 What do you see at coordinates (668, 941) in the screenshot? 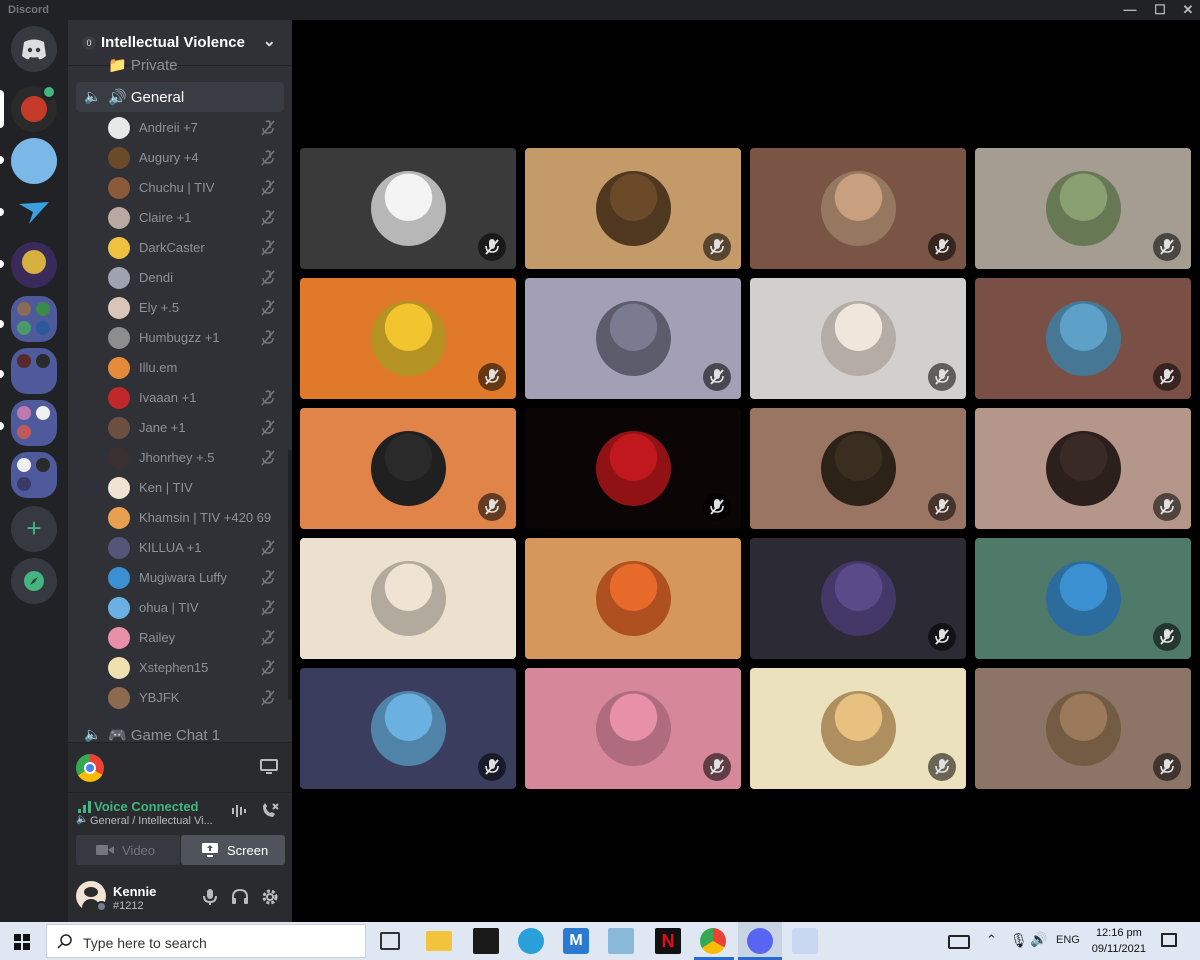
I see `netflix-icon: N` at bounding box center [668, 941].